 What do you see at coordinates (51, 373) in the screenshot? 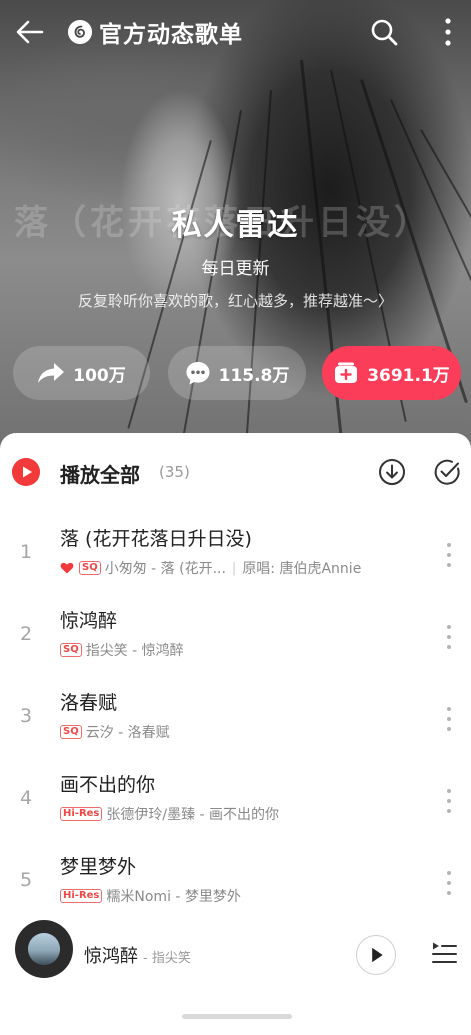
I see `share-icon` at bounding box center [51, 373].